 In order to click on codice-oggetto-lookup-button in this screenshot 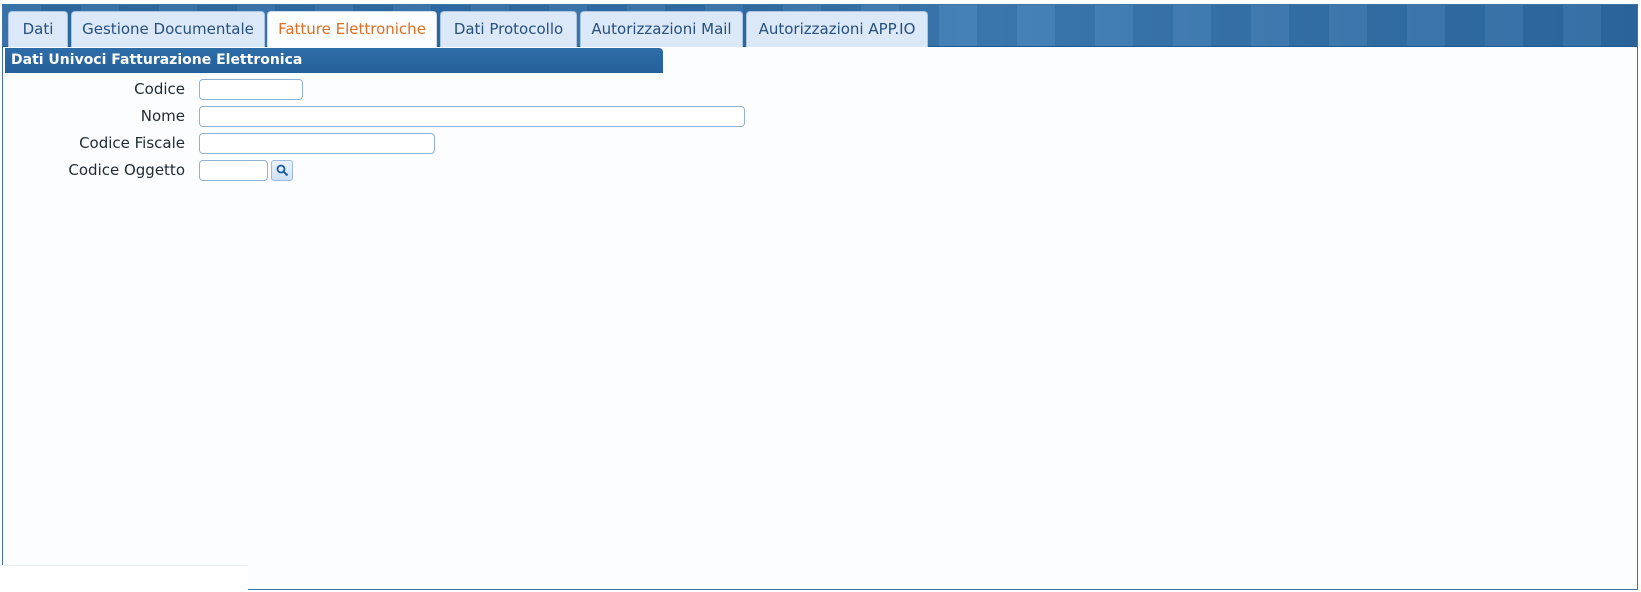, I will do `click(282, 170)`.